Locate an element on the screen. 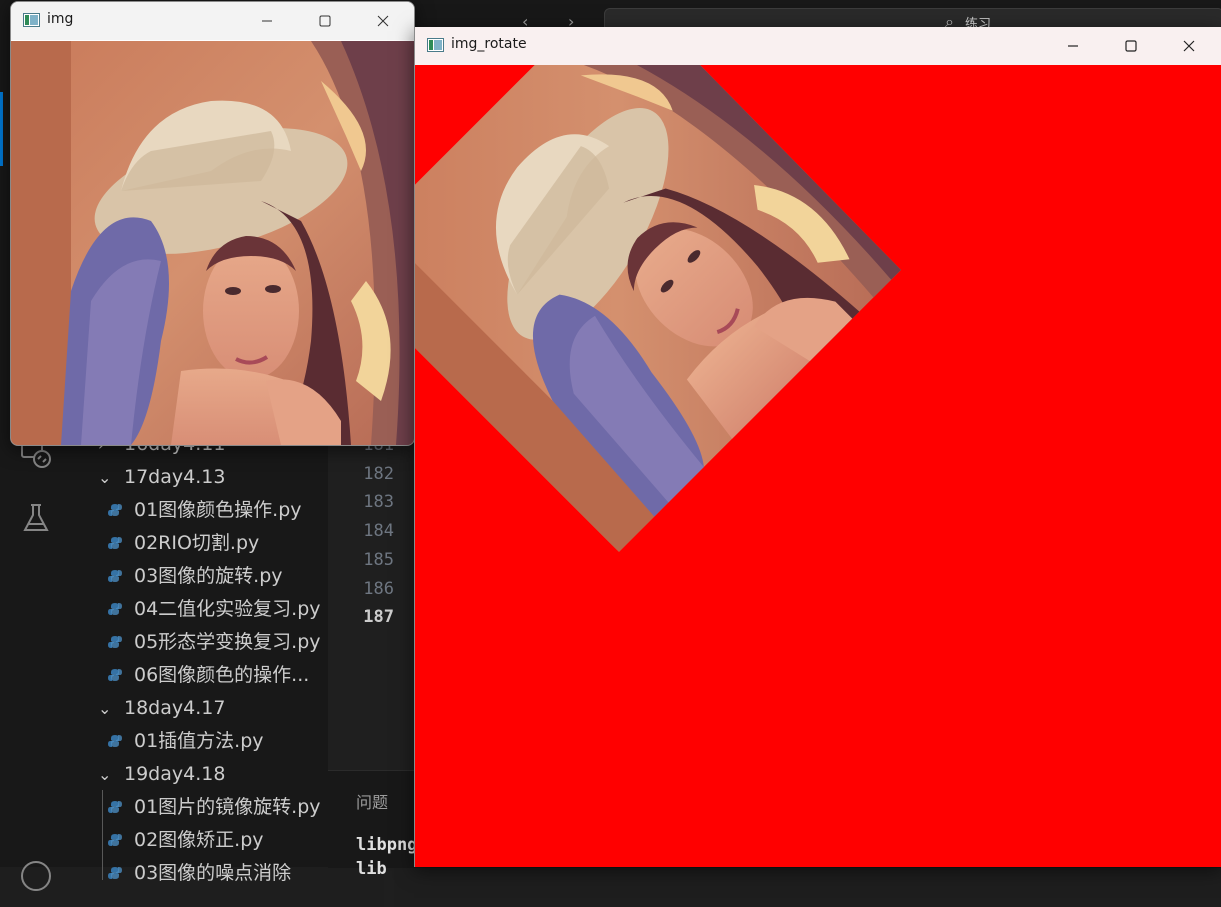 Image resolution: width=1221 pixels, height=907 pixels. file-label: 05形态学变换复习.py is located at coordinates (227, 642).